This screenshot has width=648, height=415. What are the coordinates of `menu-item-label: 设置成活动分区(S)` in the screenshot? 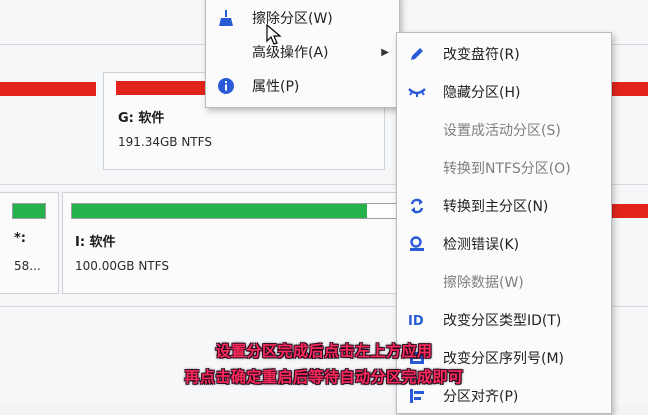 It's located at (502, 131).